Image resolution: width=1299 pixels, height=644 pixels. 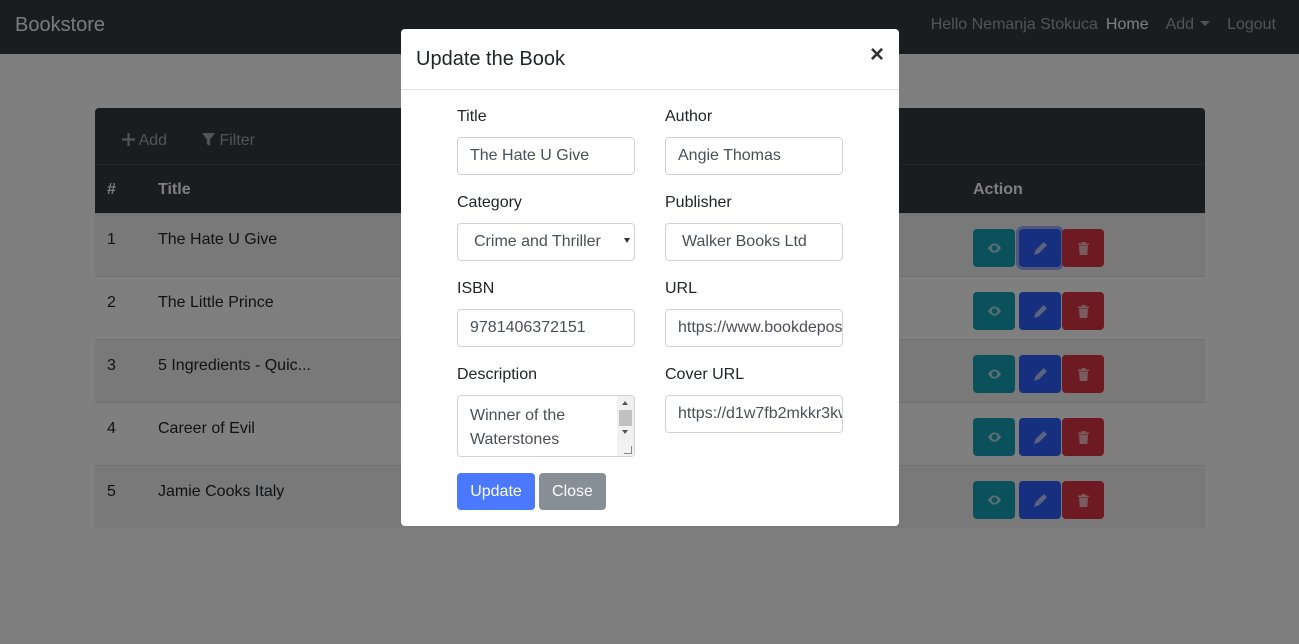 What do you see at coordinates (490, 59) in the screenshot?
I see `modal-title: Update the Book` at bounding box center [490, 59].